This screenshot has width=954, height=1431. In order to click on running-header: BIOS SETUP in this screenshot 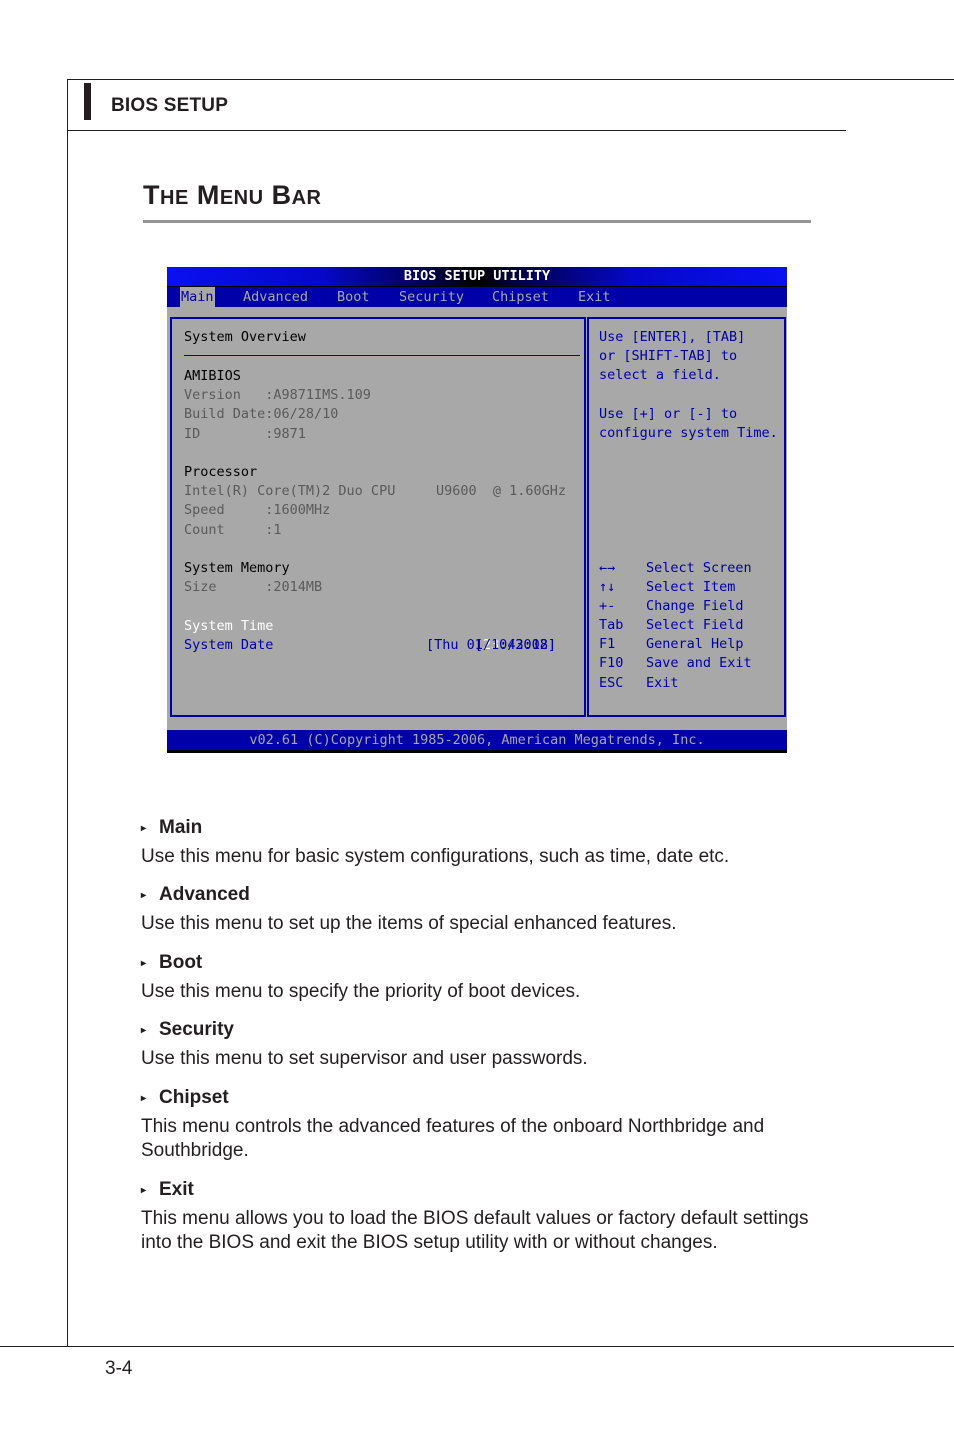, I will do `click(170, 105)`.